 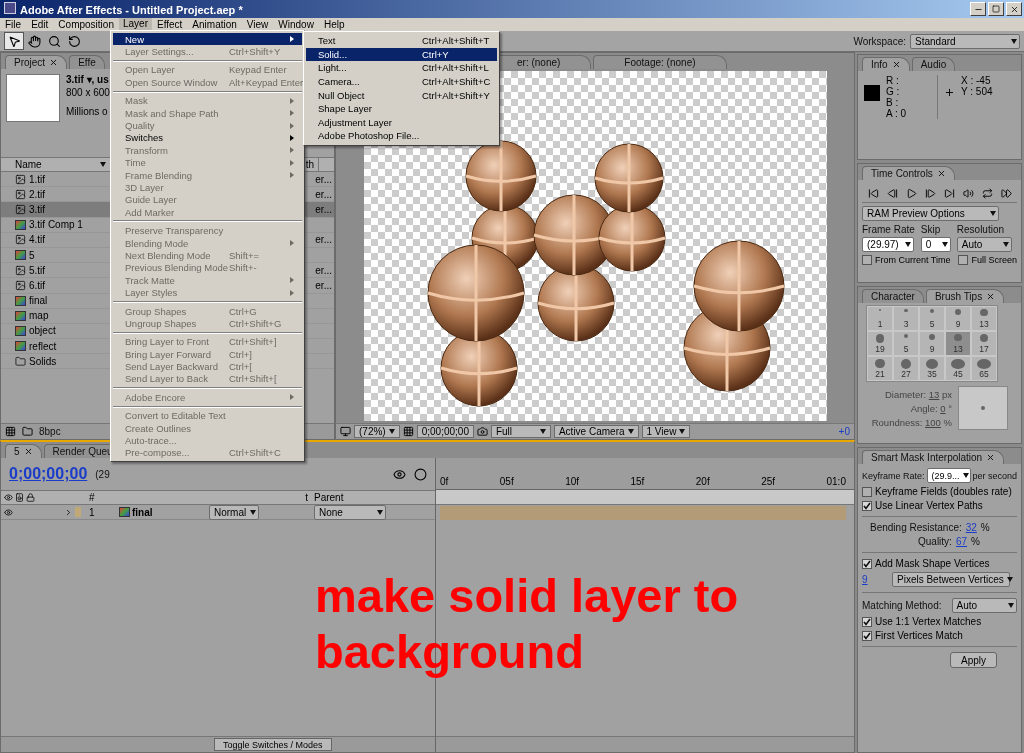 What do you see at coordinates (902, 605) in the screenshot?
I see `field-label: Matching Method:` at bounding box center [902, 605].